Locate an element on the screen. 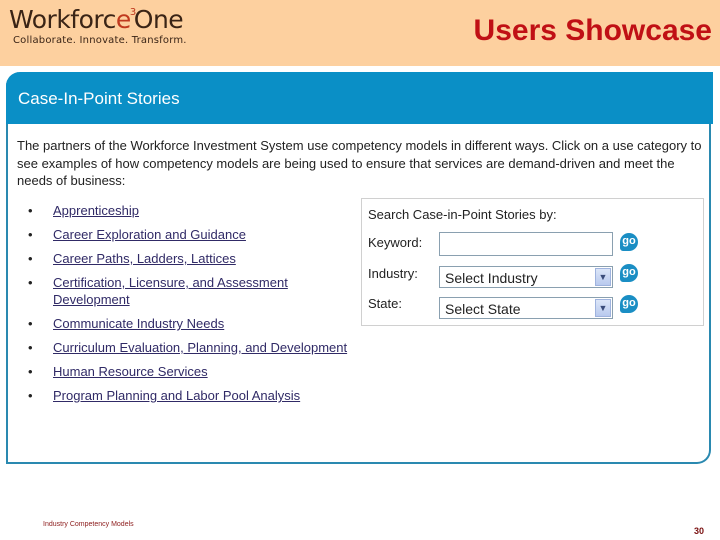 The height and width of the screenshot is (540, 720). state-go-button: go is located at coordinates (629, 304).